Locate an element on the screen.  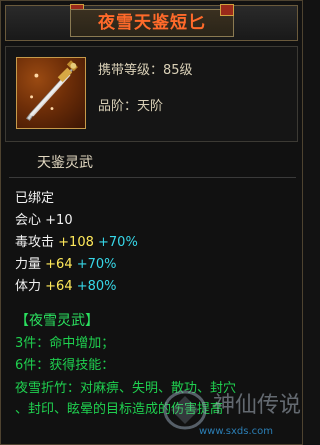
section-divider is located at coordinates (152, 177).